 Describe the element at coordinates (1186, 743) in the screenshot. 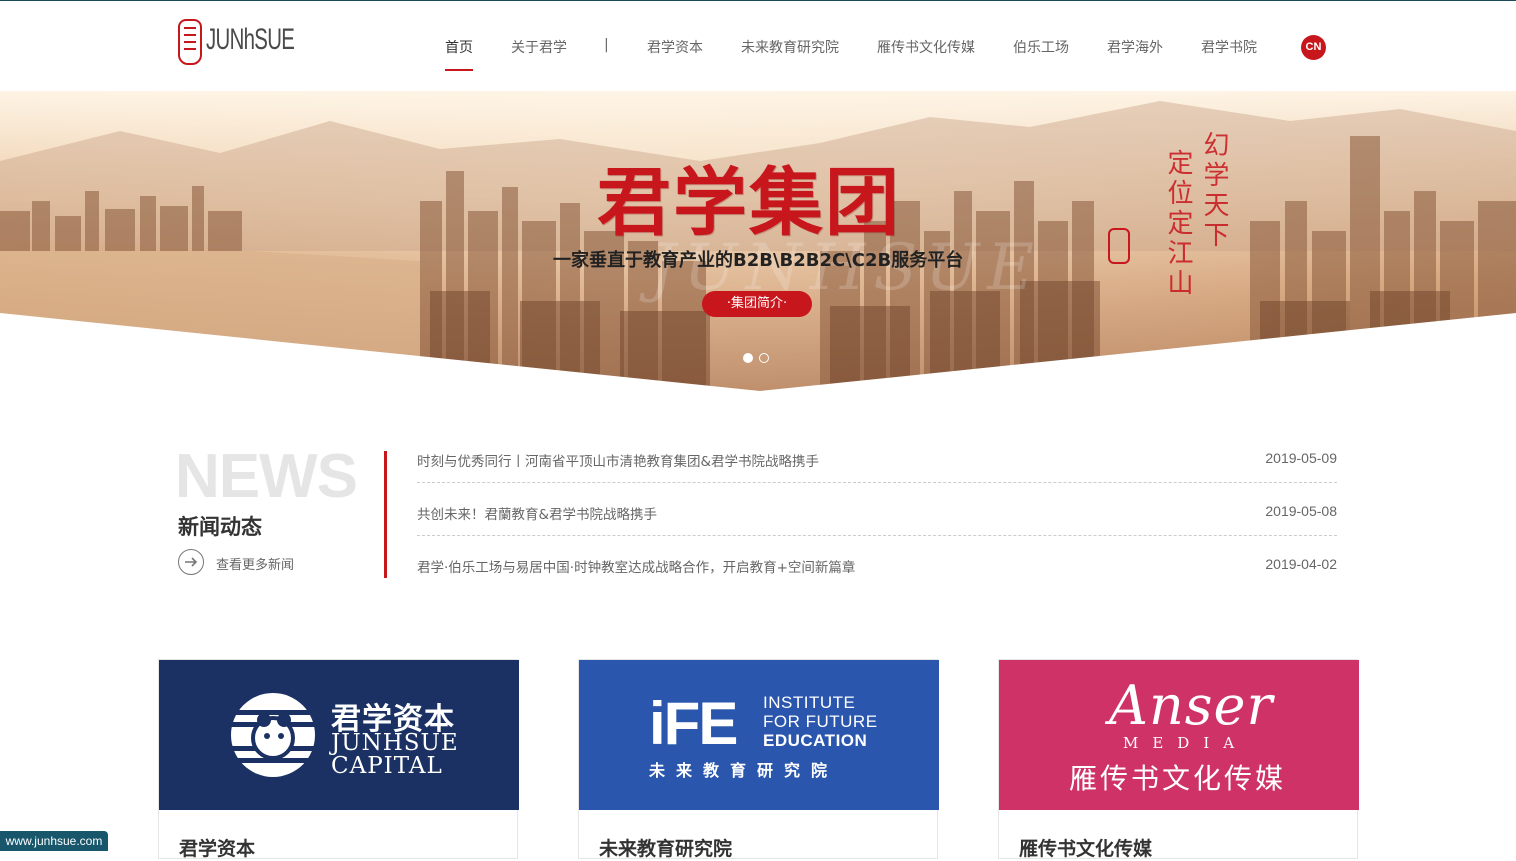

I see `media-logo-sub: MEDIA` at that location.